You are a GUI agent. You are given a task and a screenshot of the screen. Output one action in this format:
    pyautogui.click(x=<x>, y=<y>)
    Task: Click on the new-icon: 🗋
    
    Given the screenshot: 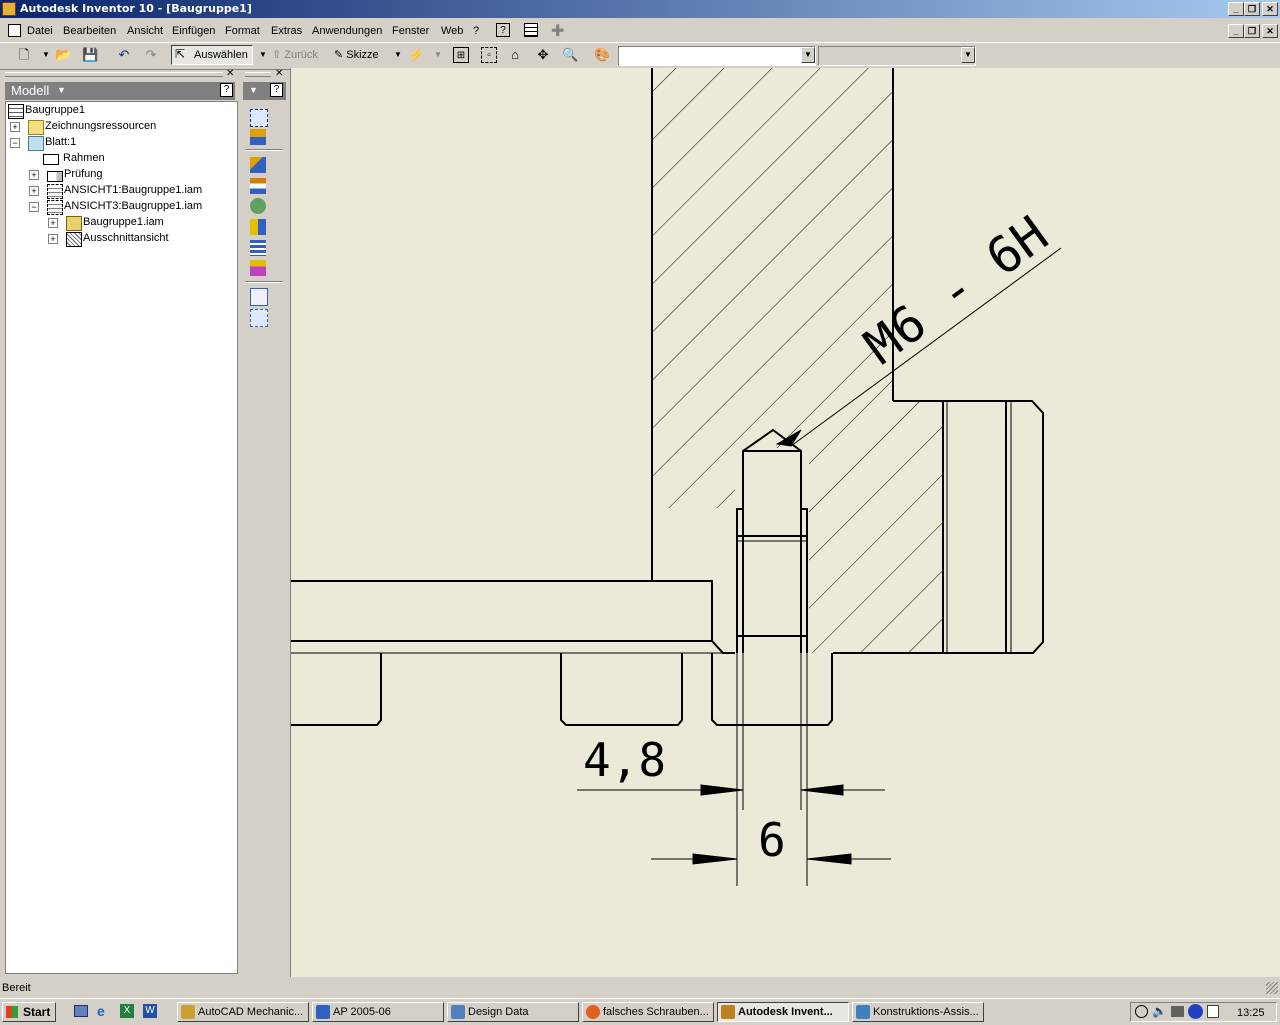 What is the action you would take?
    pyautogui.click(x=24, y=55)
    